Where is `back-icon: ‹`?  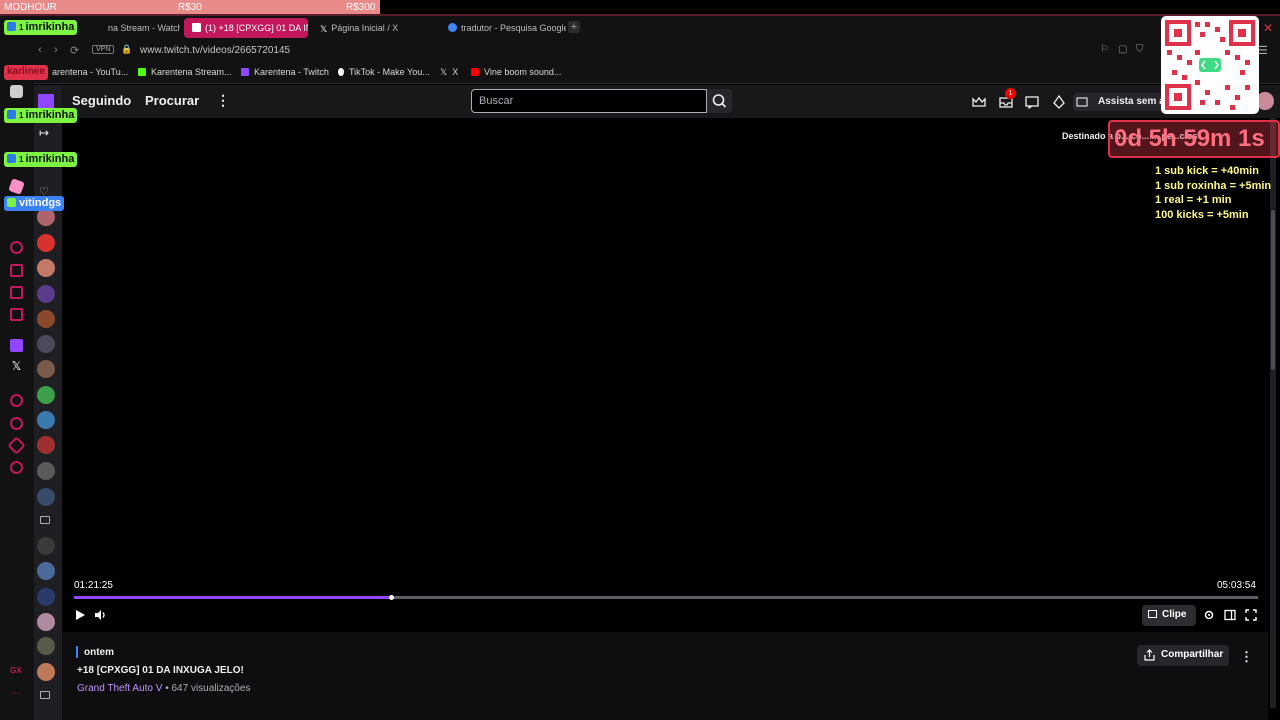 back-icon: ‹ is located at coordinates (40, 50).